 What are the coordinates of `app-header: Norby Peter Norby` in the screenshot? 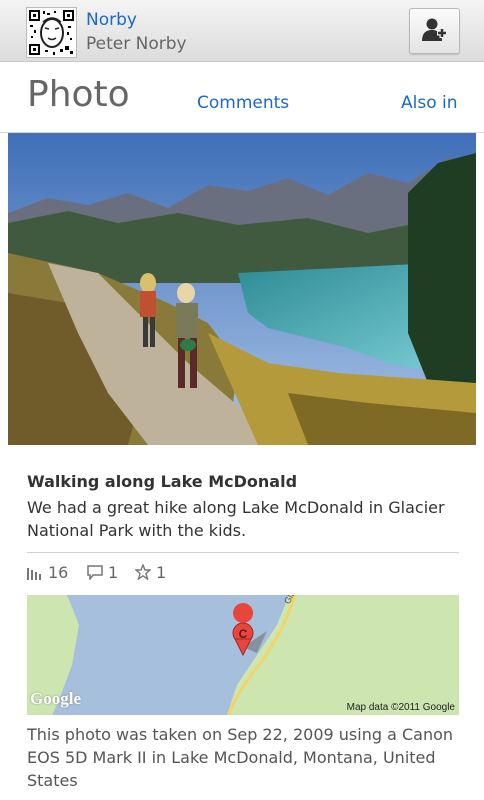 It's located at (242, 31).